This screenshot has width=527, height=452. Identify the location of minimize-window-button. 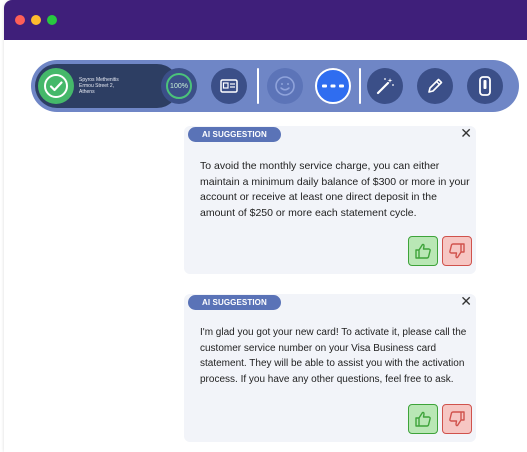
(36, 20).